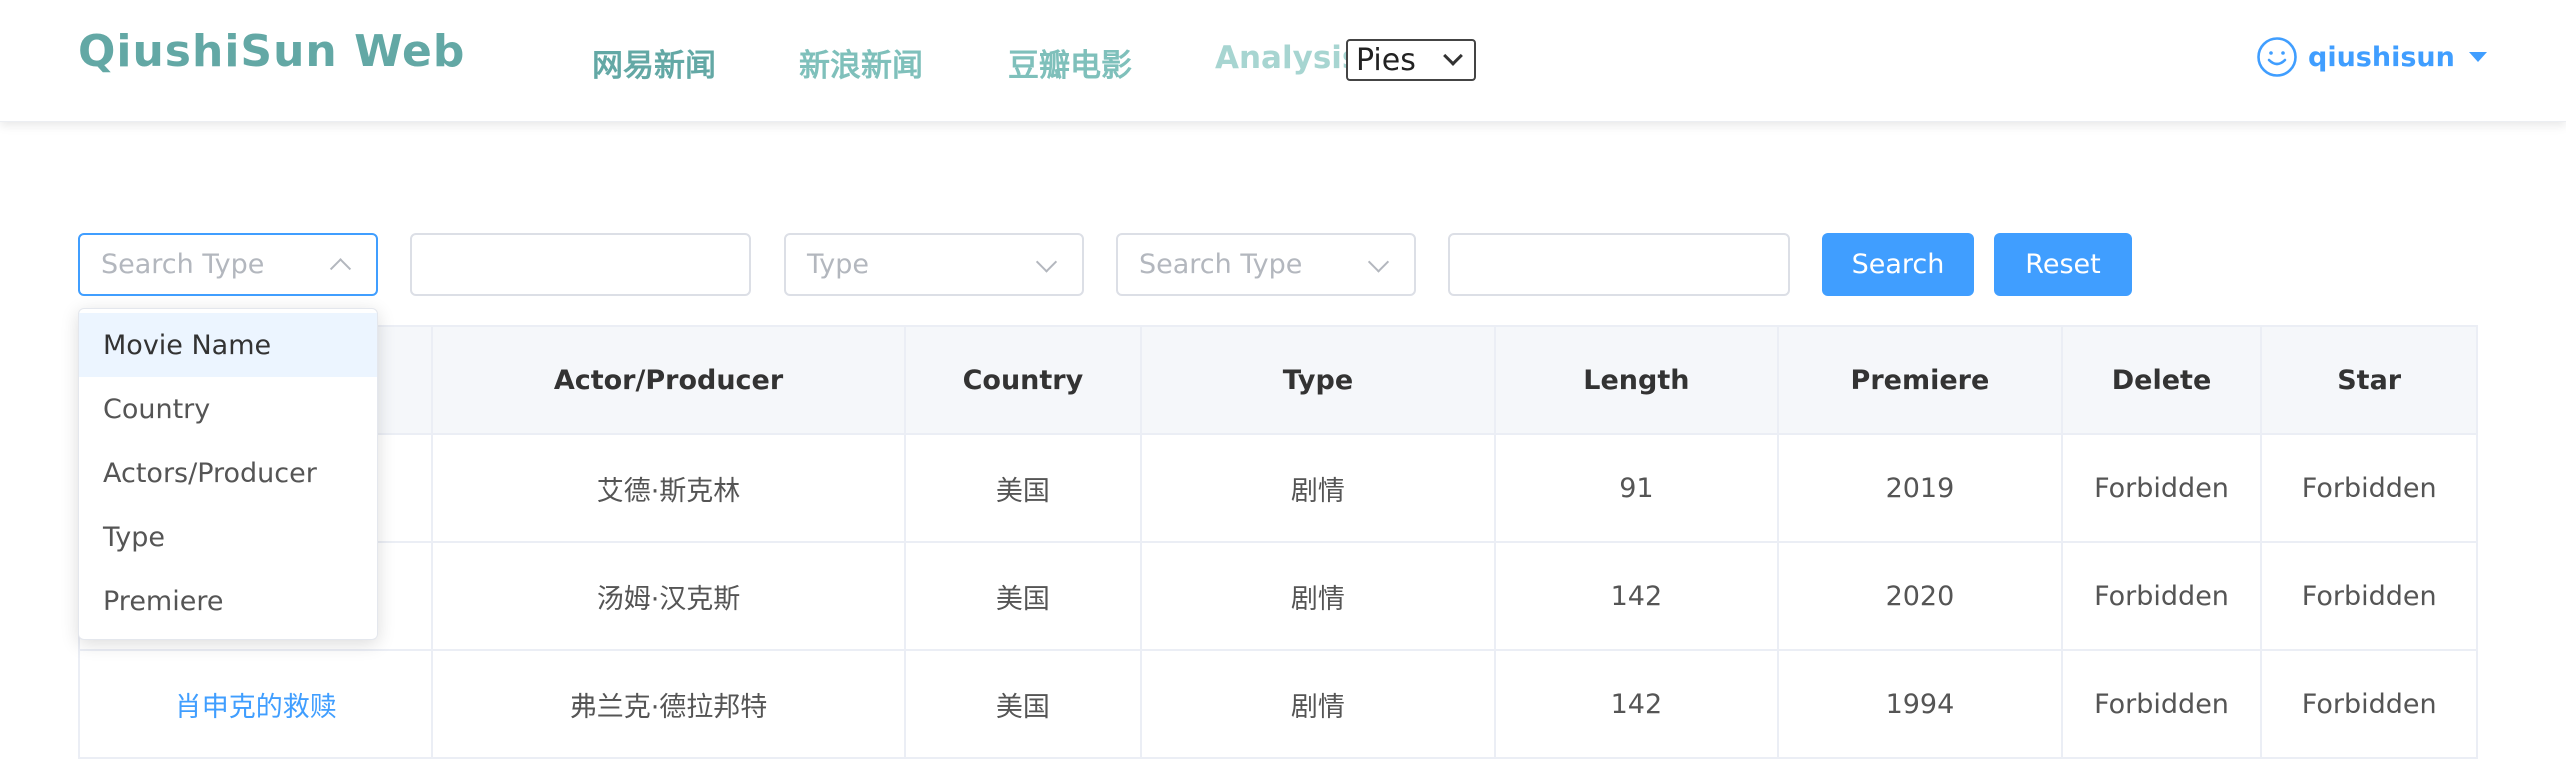  I want to click on search-type-select: Search Type, so click(228, 264).